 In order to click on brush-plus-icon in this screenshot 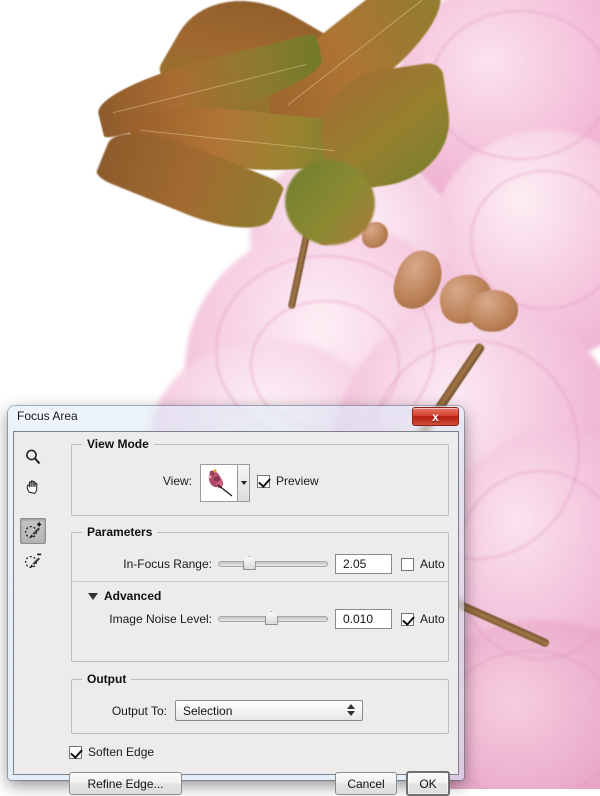, I will do `click(33, 530)`.